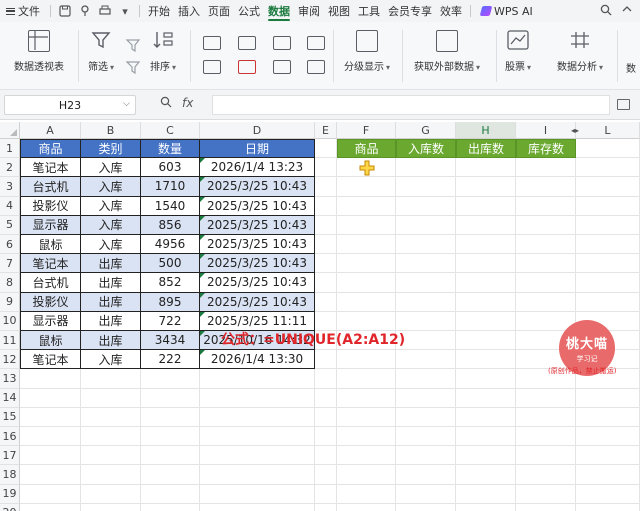 Image resolution: width=640 pixels, height=511 pixels. I want to click on tab-review: 审阅, so click(309, 11).